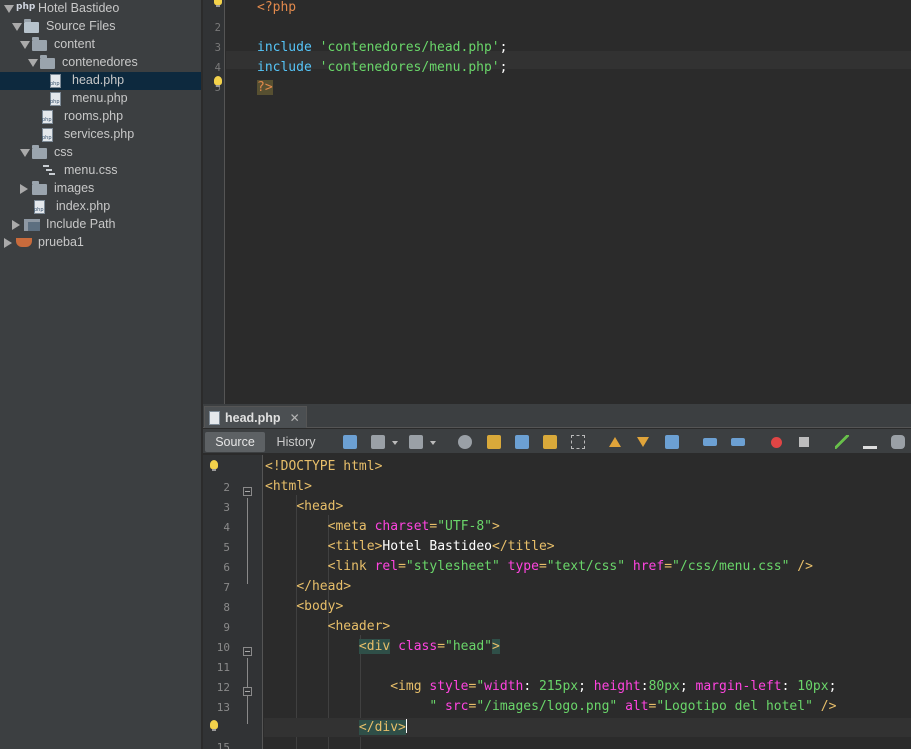 The height and width of the screenshot is (749, 911). Describe the element at coordinates (100, 63) in the screenshot. I see `tree-item: contenedores` at that location.